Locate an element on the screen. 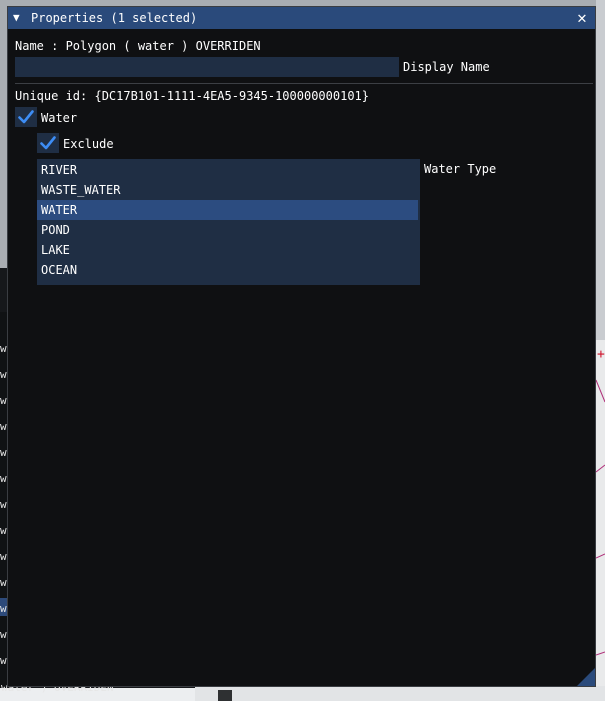 The image size is (605, 701). list-item-pond: POND is located at coordinates (228, 230).